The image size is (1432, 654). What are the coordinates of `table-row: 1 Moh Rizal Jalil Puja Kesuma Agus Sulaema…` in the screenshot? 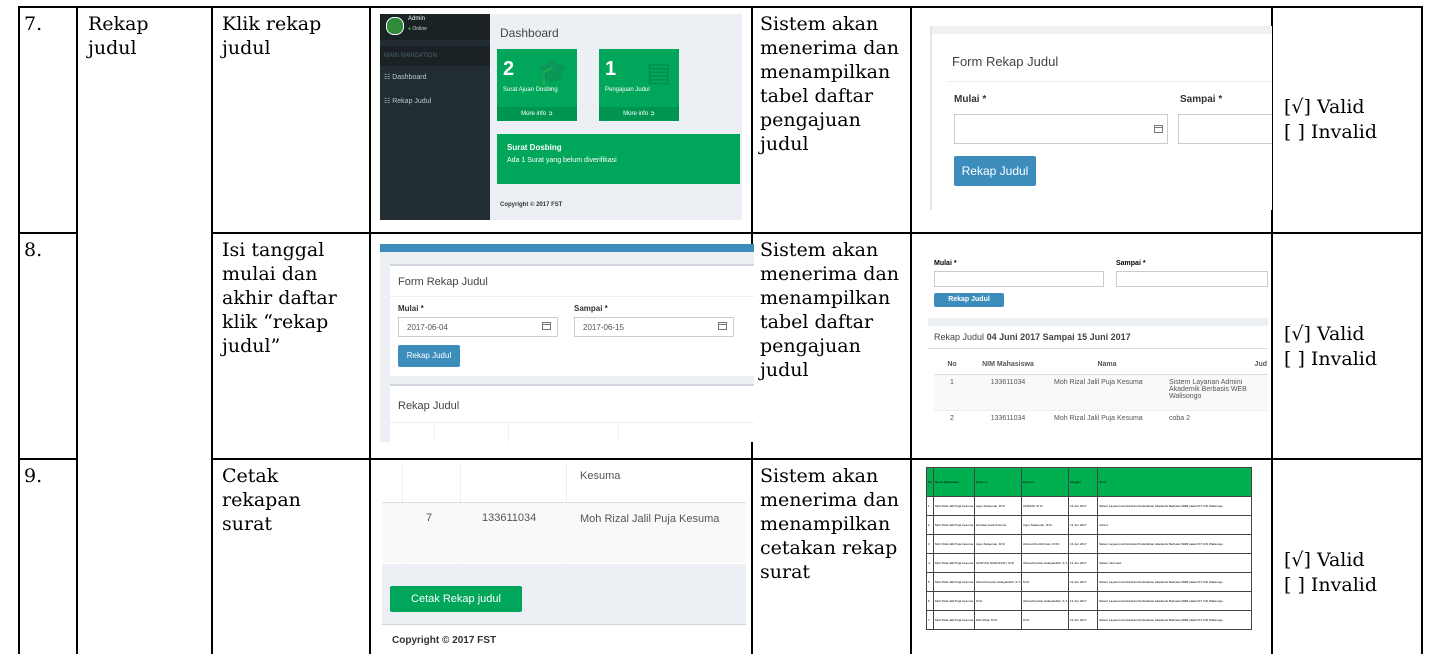 It's located at (1089, 506).